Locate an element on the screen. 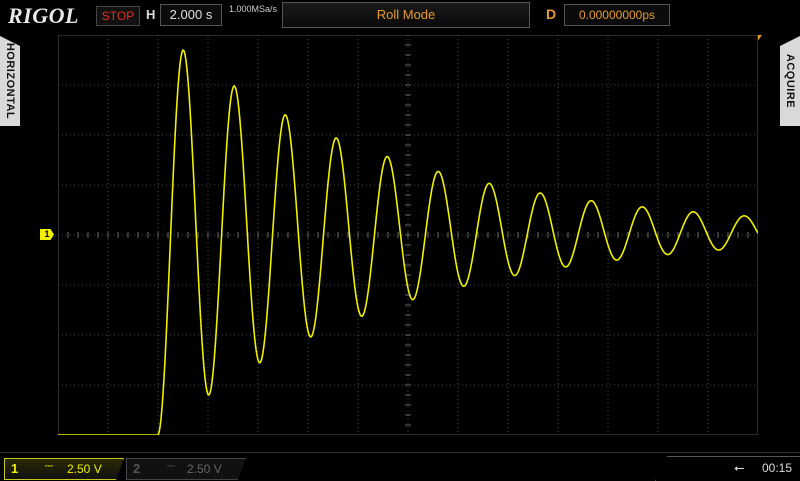 This screenshot has width=800, height=481. horizontal-menu-tab: HORIZONTAL is located at coordinates (10, 81).